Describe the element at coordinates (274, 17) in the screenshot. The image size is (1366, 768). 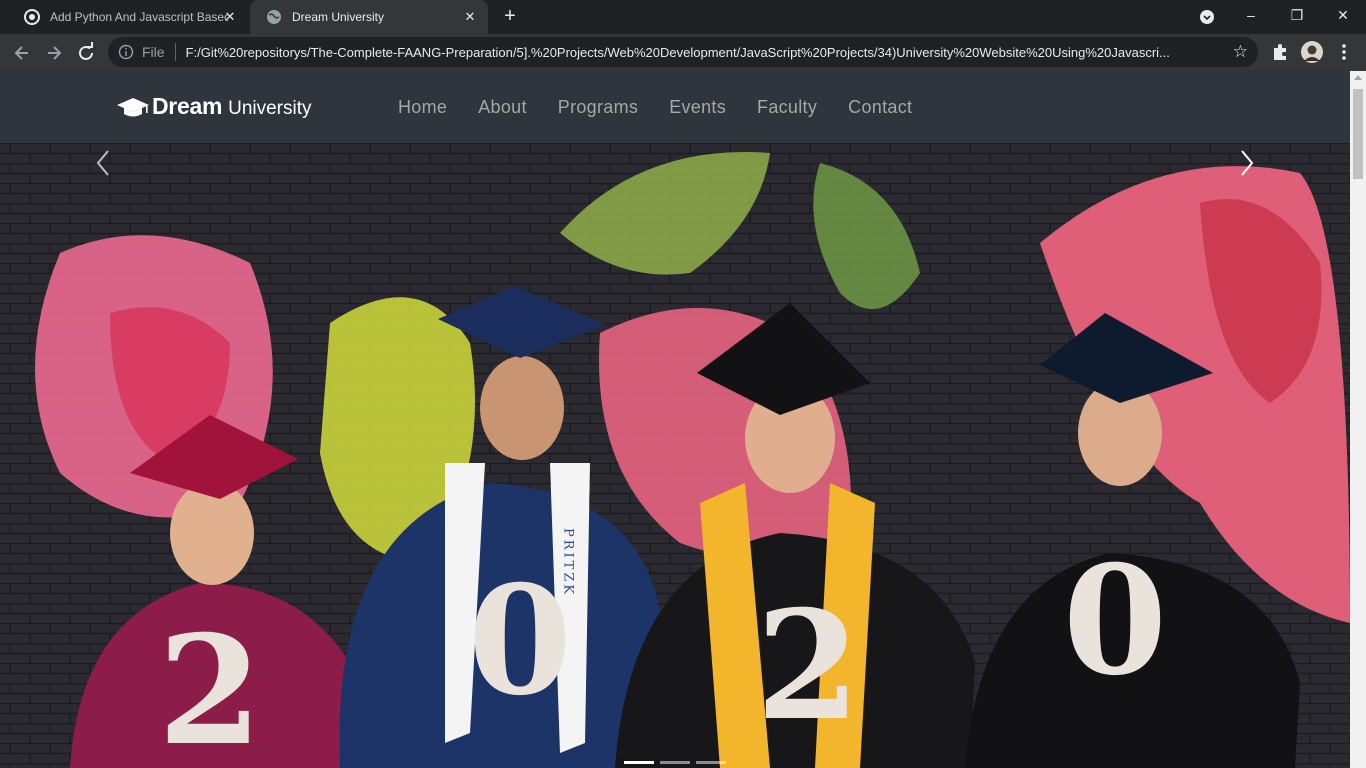
I see `globe-icon` at that location.